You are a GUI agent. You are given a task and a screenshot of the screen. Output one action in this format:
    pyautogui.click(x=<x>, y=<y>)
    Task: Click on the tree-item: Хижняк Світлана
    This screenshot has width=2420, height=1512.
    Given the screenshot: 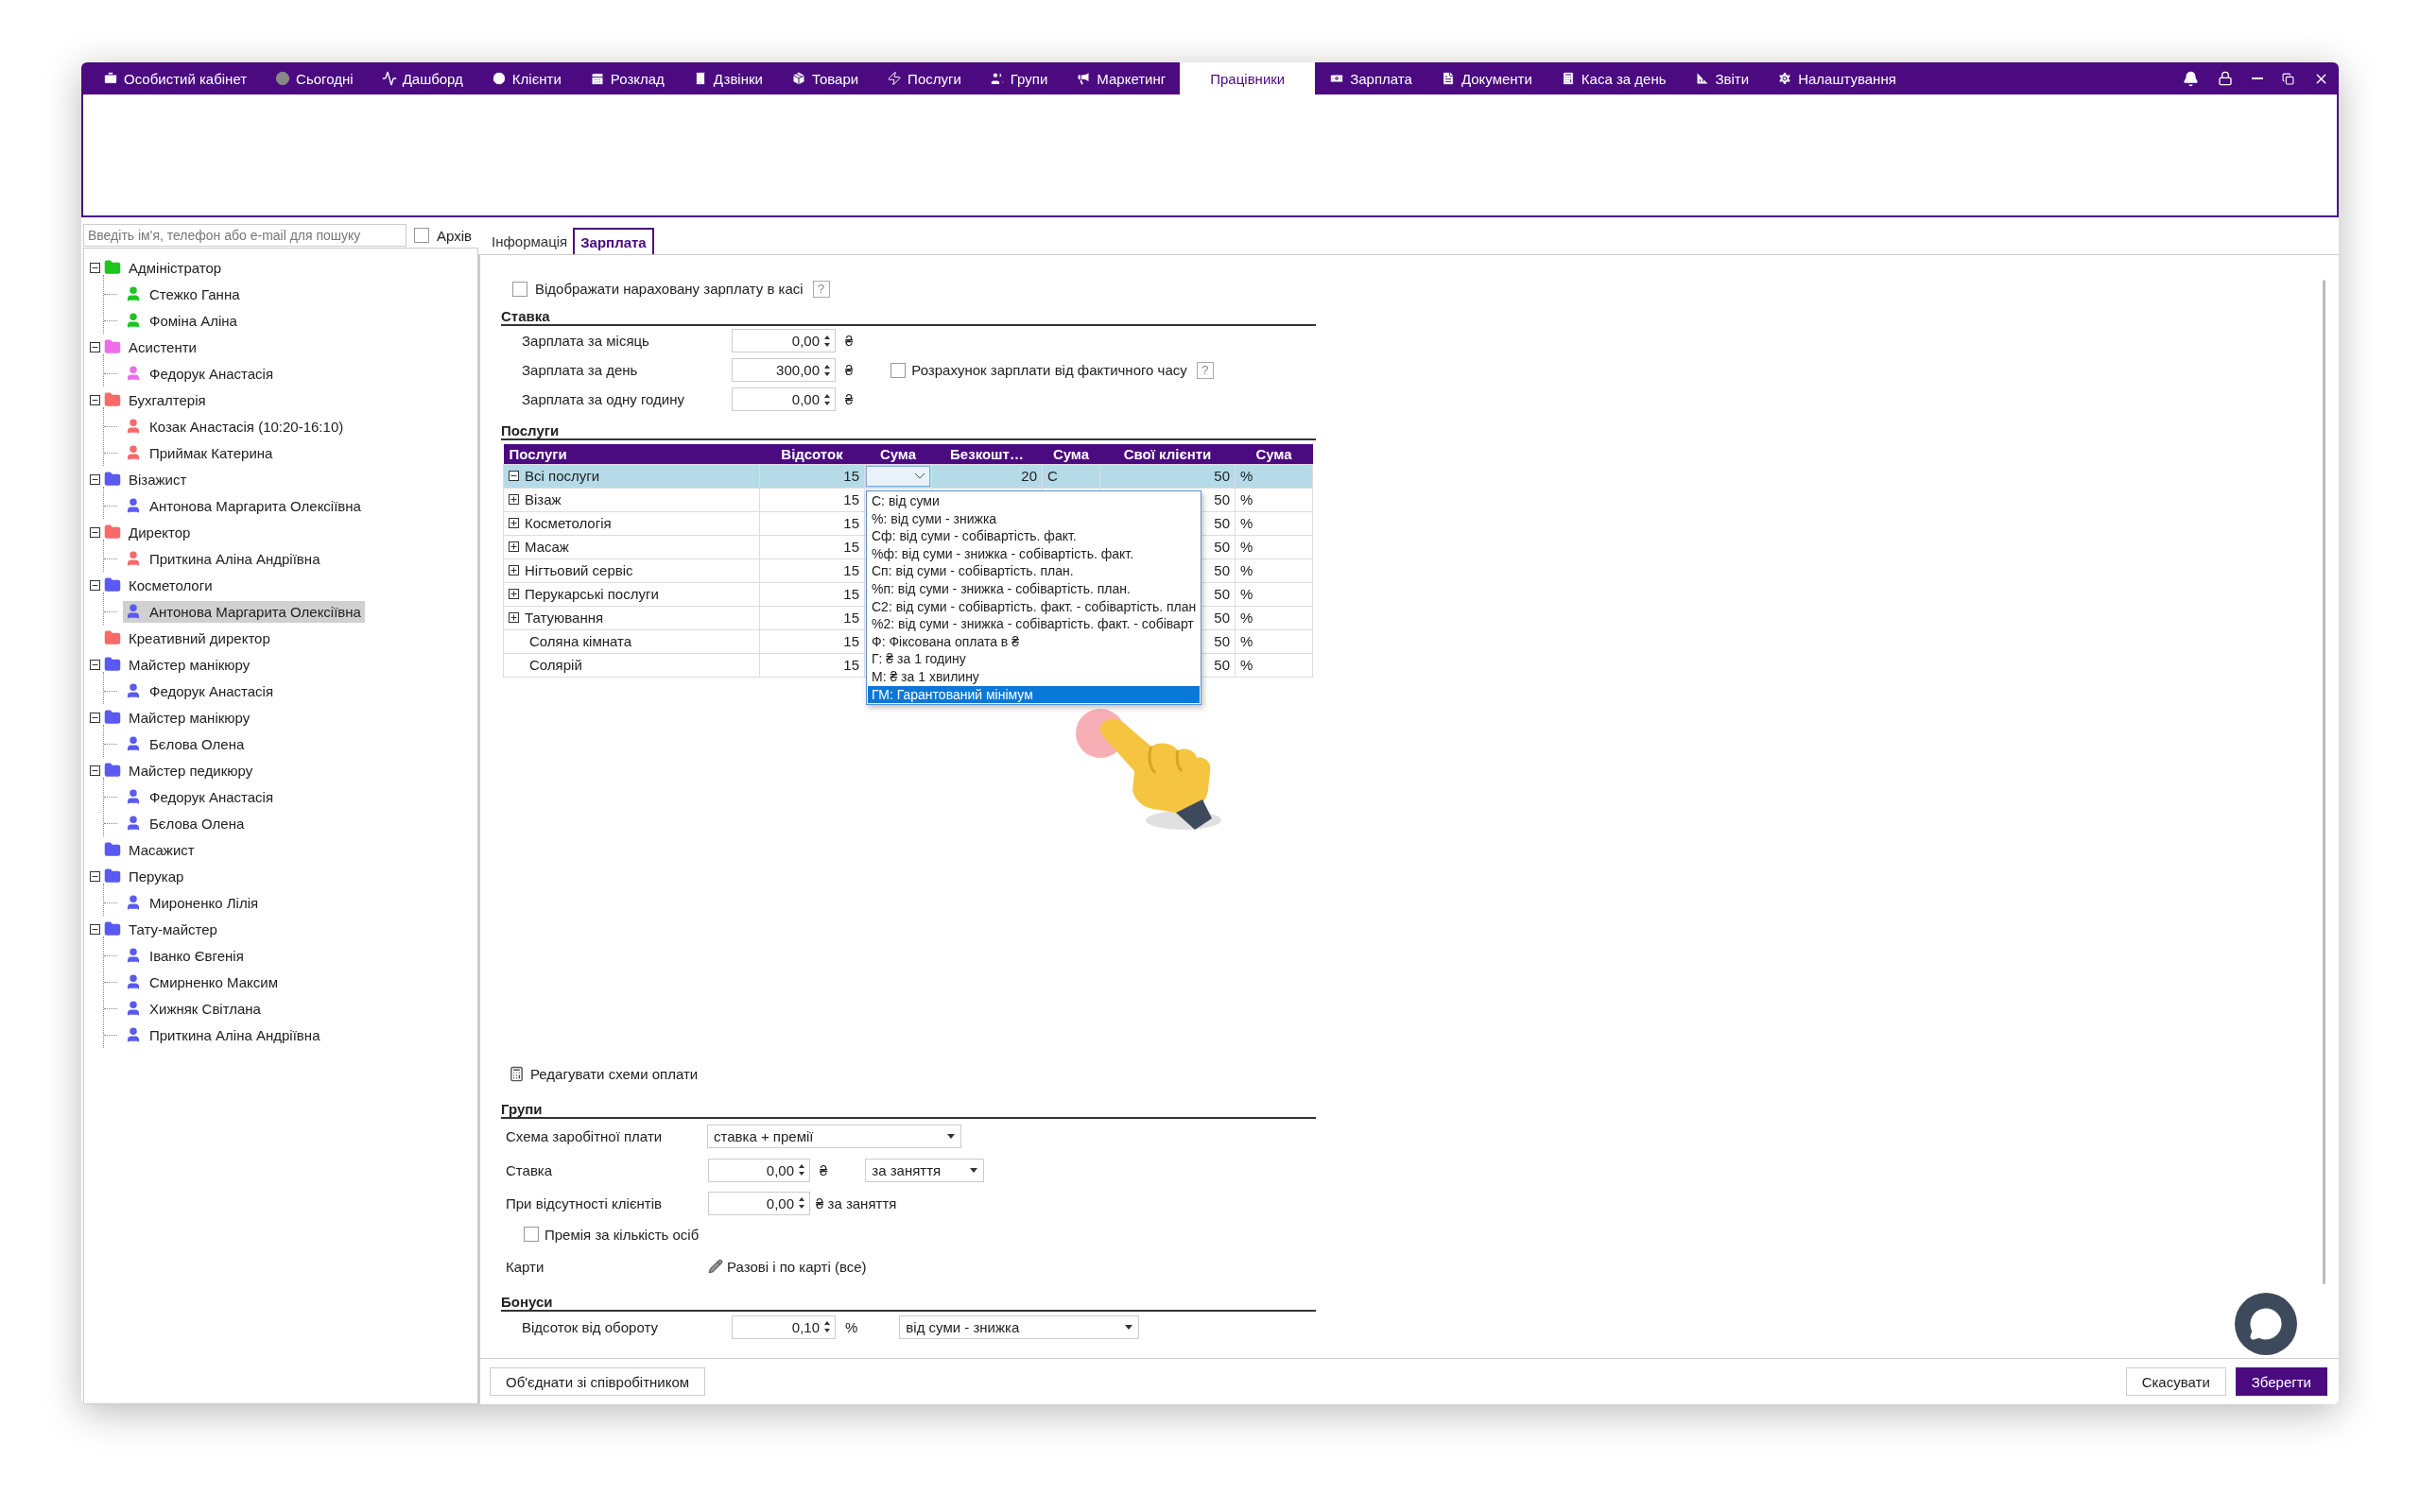 What is the action you would take?
    pyautogui.click(x=194, y=1008)
    